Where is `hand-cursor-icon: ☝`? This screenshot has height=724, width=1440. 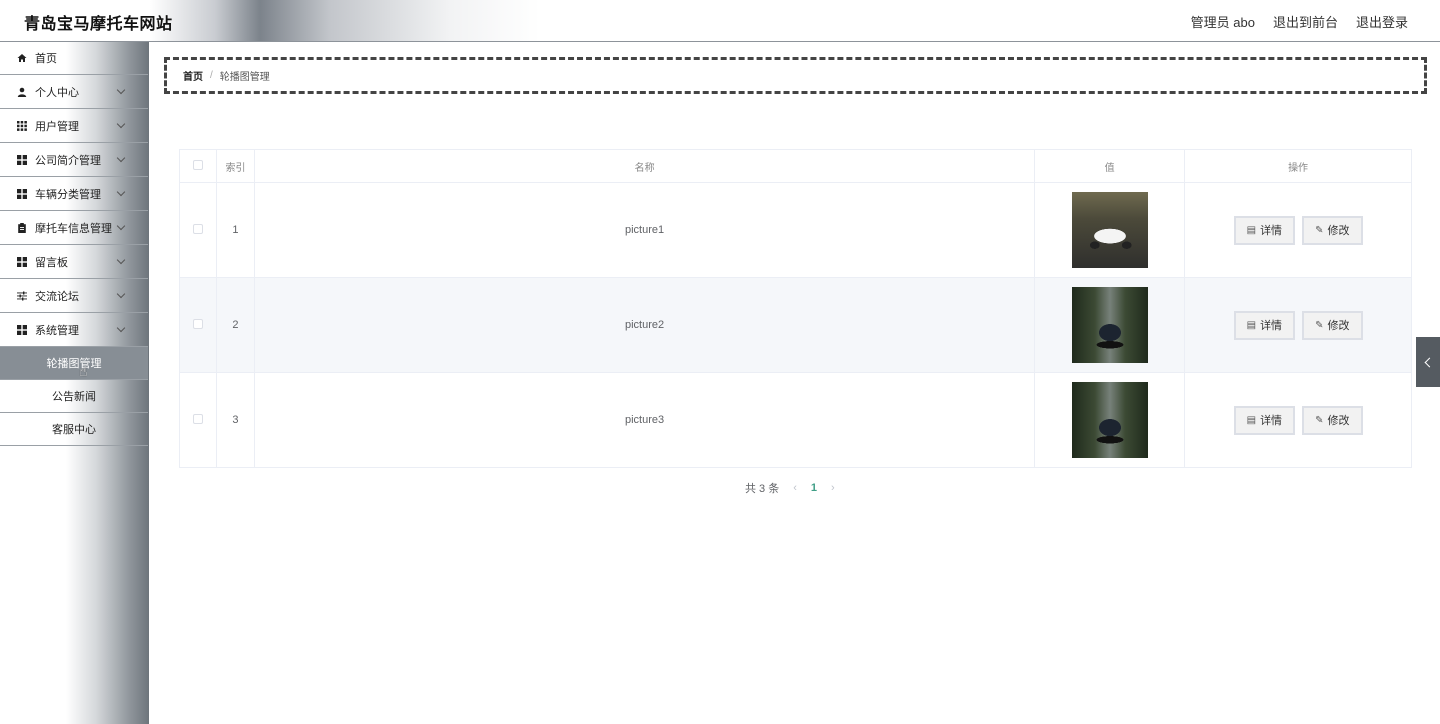
hand-cursor-icon: ☝ is located at coordinates (83, 371).